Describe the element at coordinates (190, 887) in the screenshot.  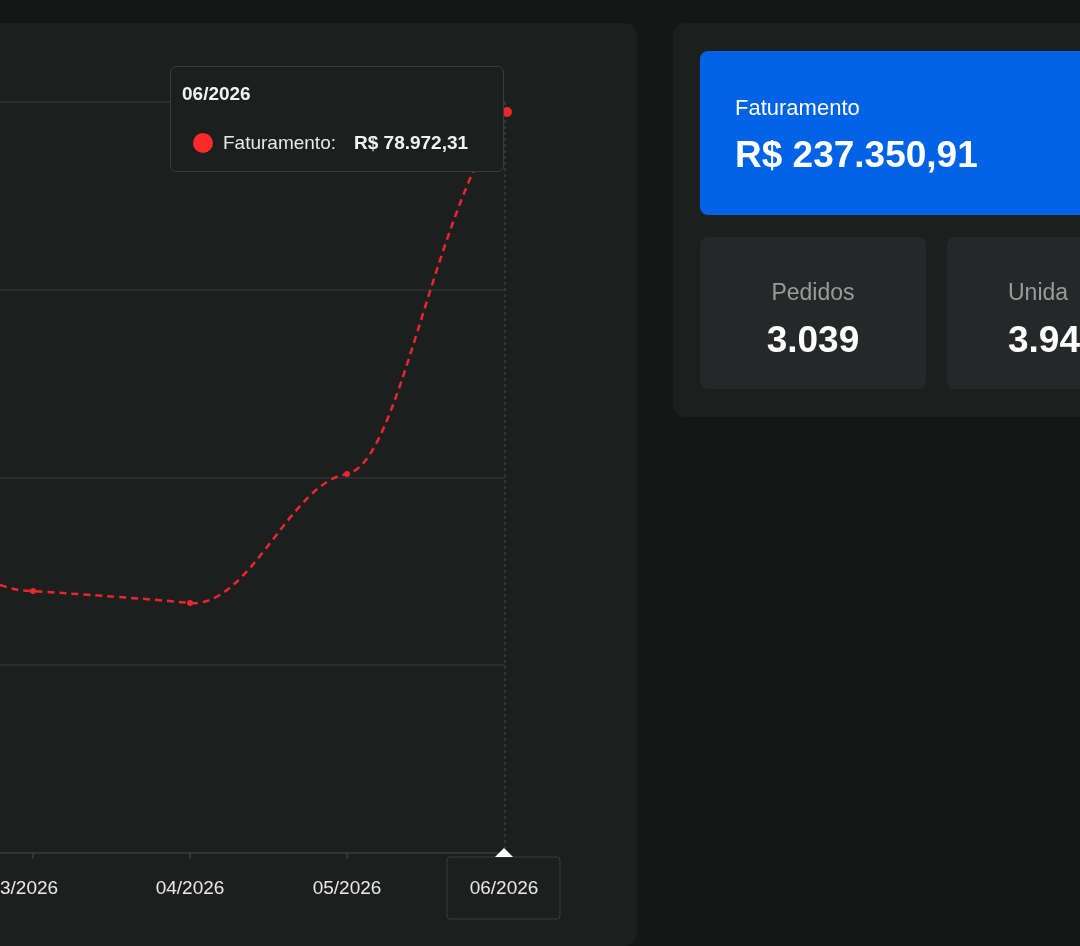
I see `x-axis-label: 04/2026` at that location.